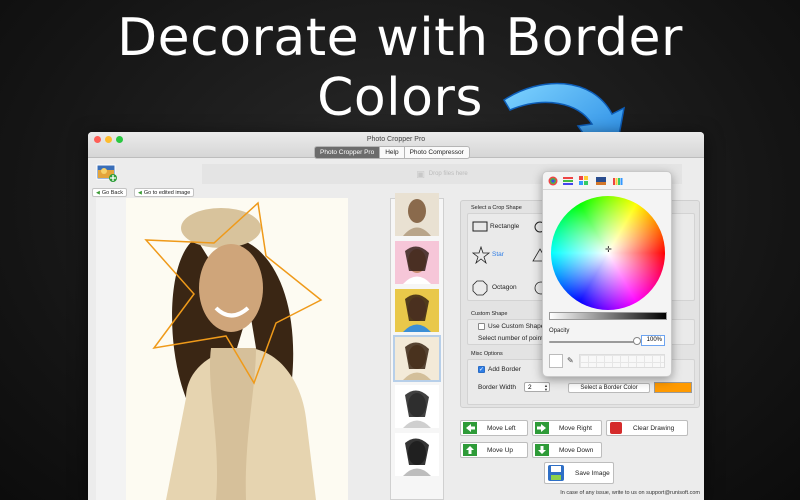 The image size is (800, 500). Describe the element at coordinates (480, 288) in the screenshot. I see `octagon-icon` at that location.